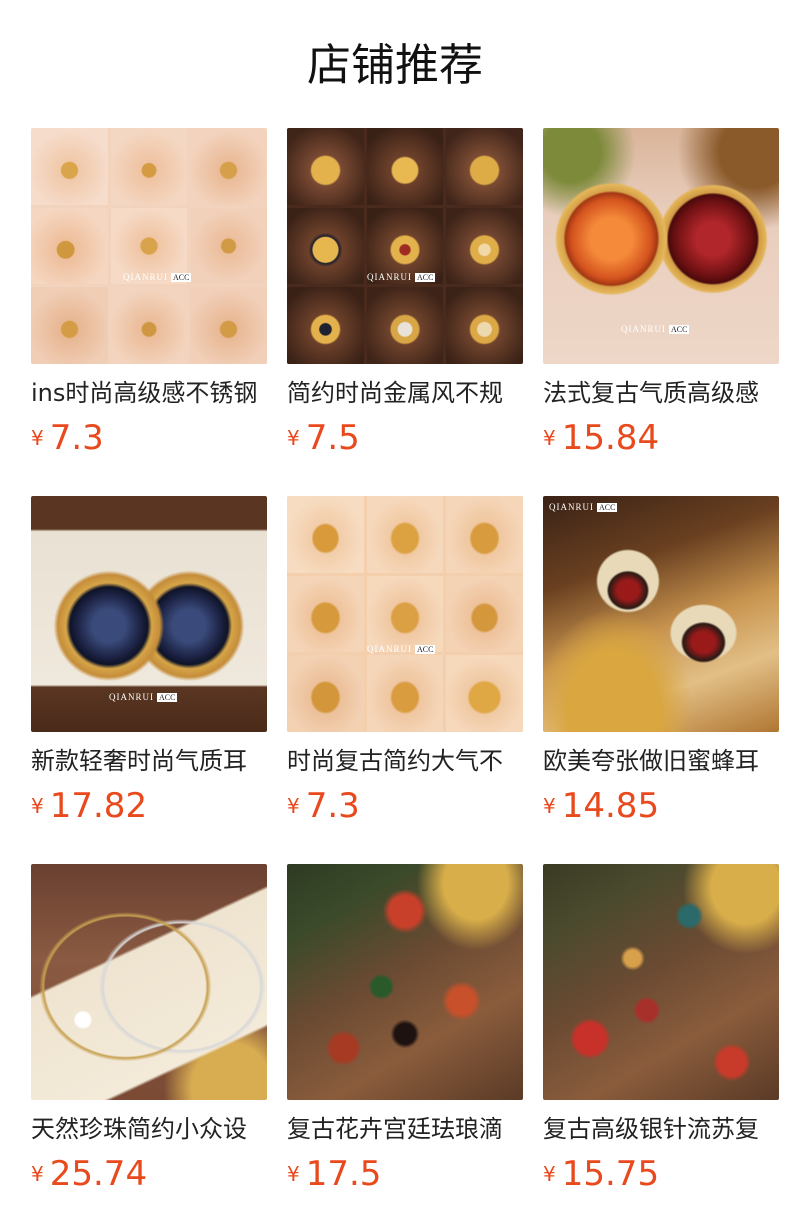 This screenshot has height=1232, width=790. What do you see at coordinates (405, 438) in the screenshot?
I see `product-price: ¥7.5` at bounding box center [405, 438].